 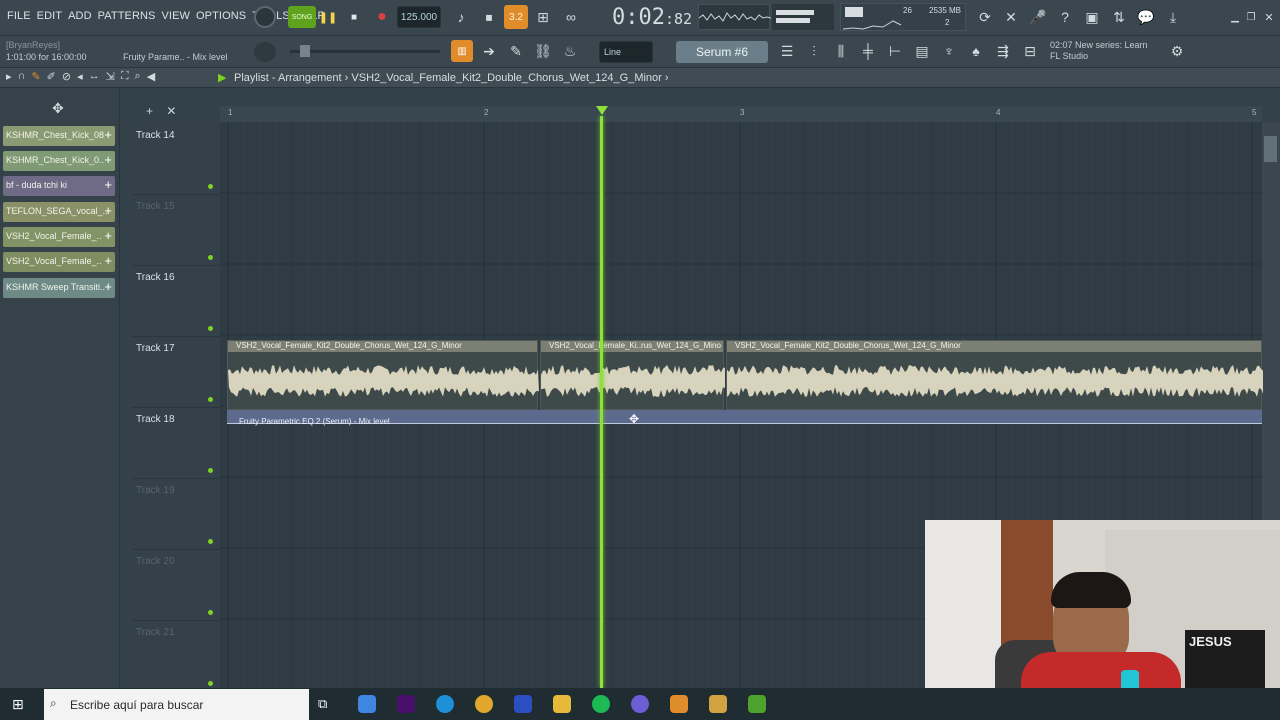 What do you see at coordinates (176, 372) in the screenshot?
I see `track-header: Track 17` at bounding box center [176, 372].